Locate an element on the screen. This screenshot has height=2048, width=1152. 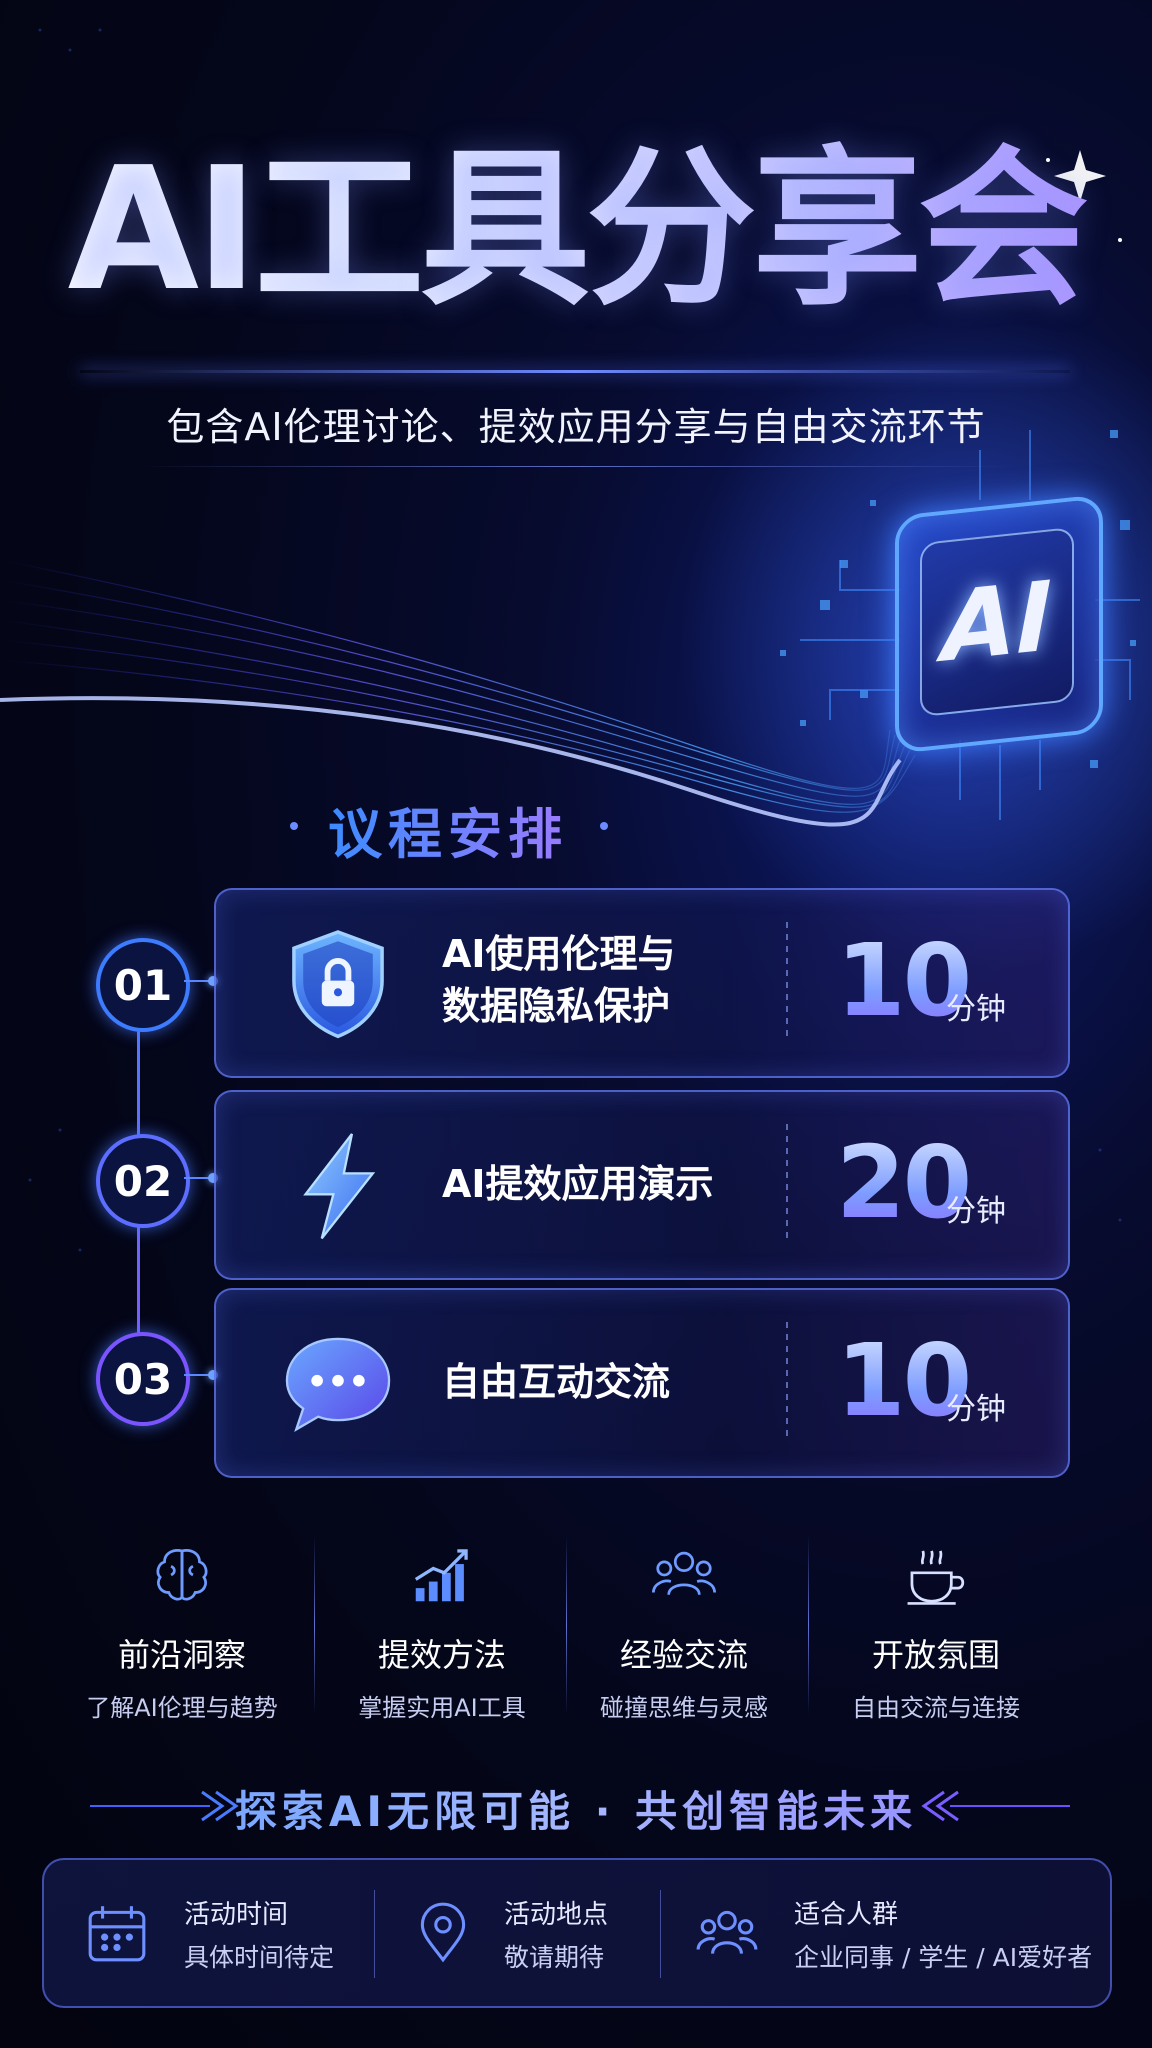
subtitle-divider is located at coordinates (575, 466).